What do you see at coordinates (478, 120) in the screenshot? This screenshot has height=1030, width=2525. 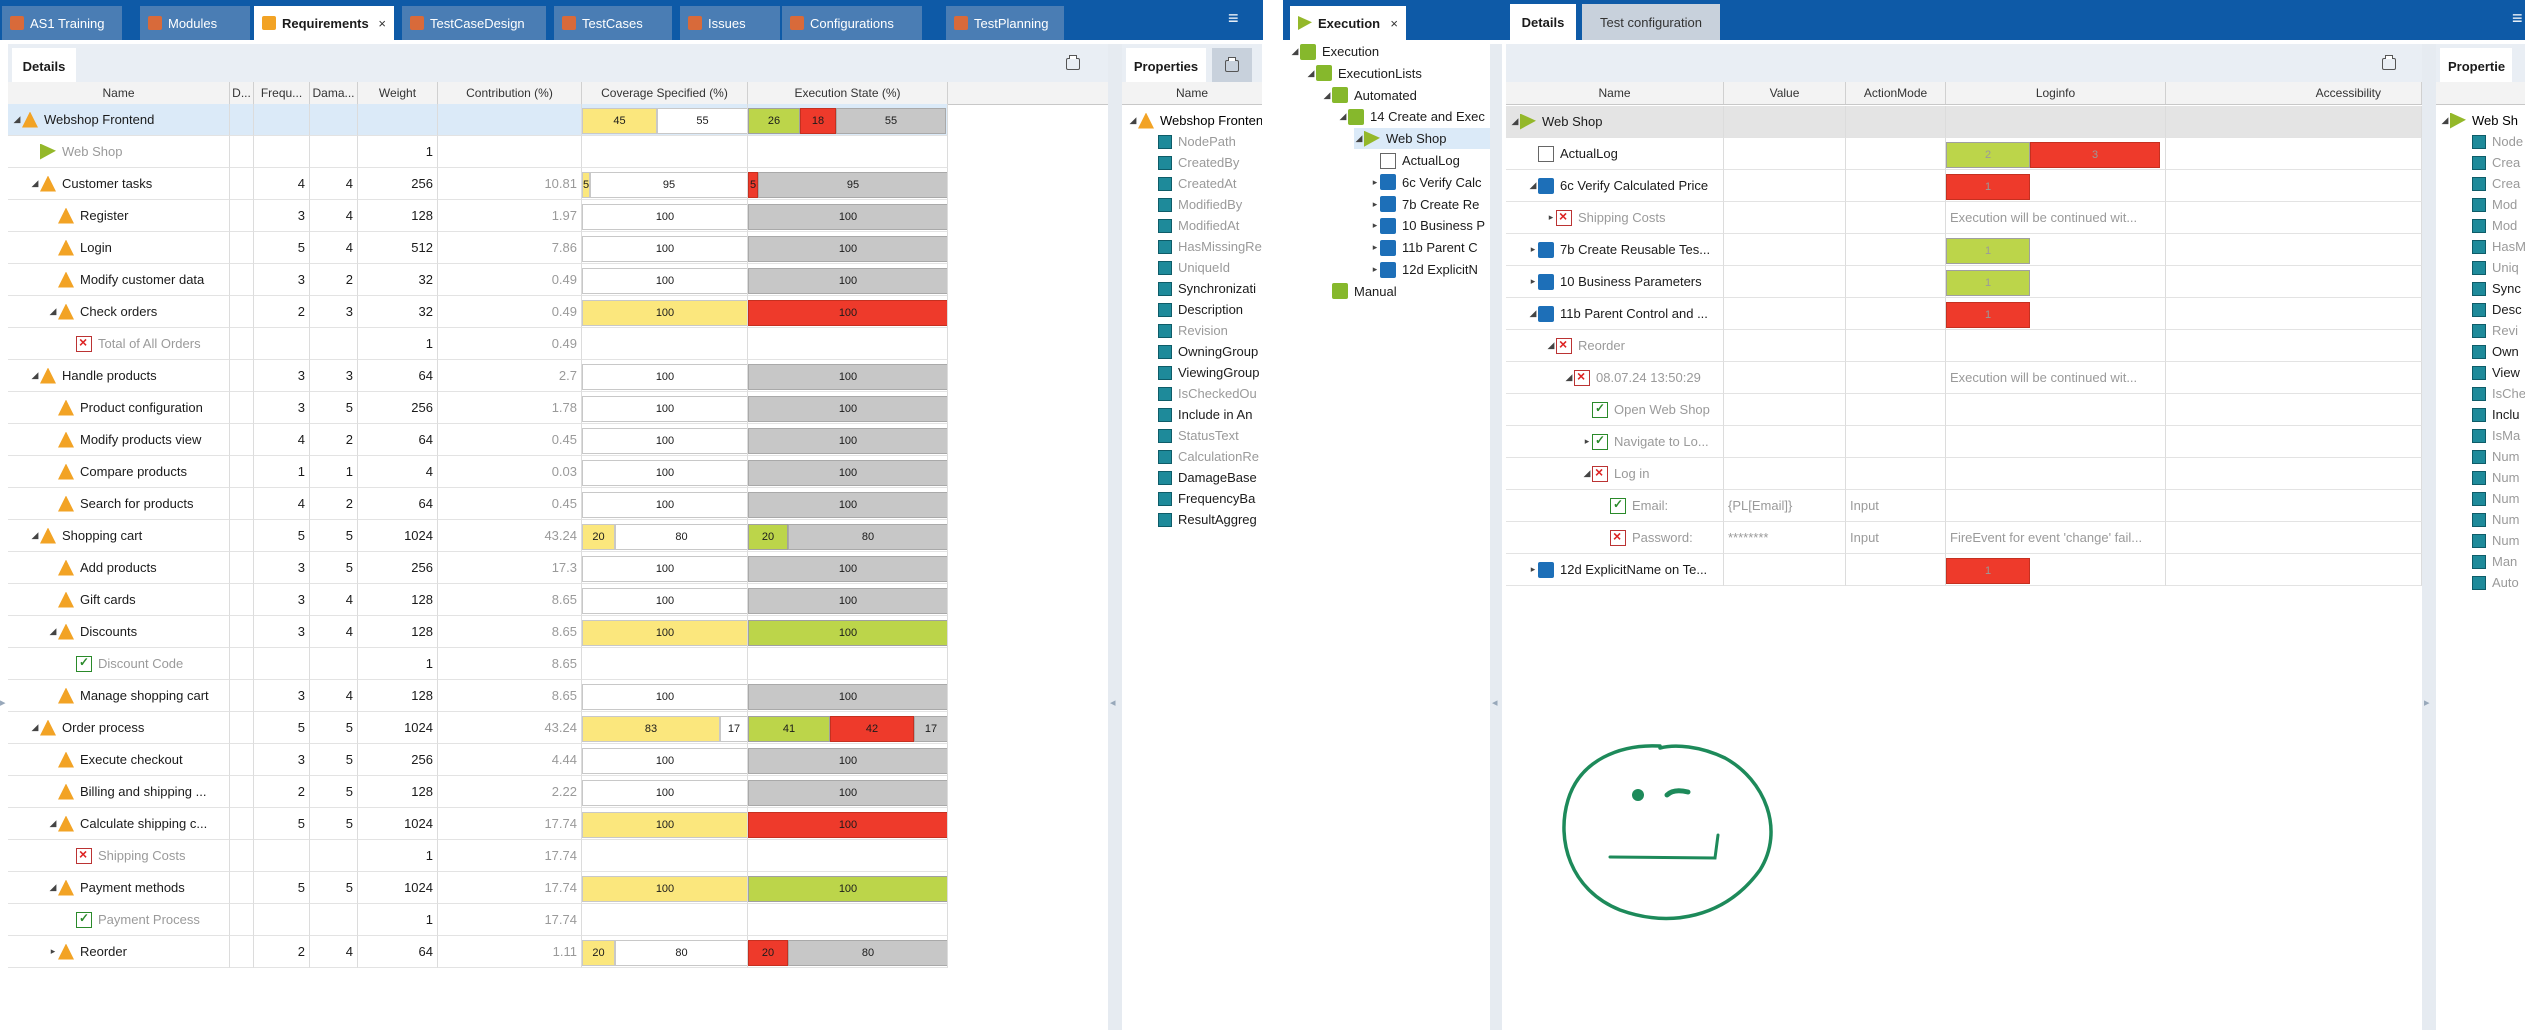 I see `table-row: ◢ Webshop Frontend 45 55 26 18 55` at bounding box center [478, 120].